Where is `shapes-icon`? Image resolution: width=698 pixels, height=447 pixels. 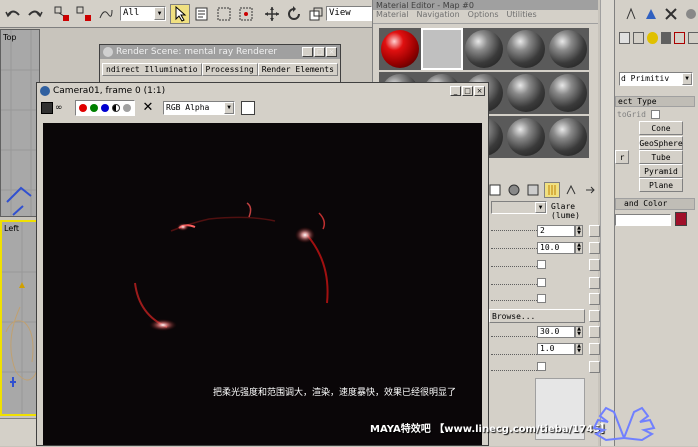
shapes-icon is located at coordinates (638, 38).